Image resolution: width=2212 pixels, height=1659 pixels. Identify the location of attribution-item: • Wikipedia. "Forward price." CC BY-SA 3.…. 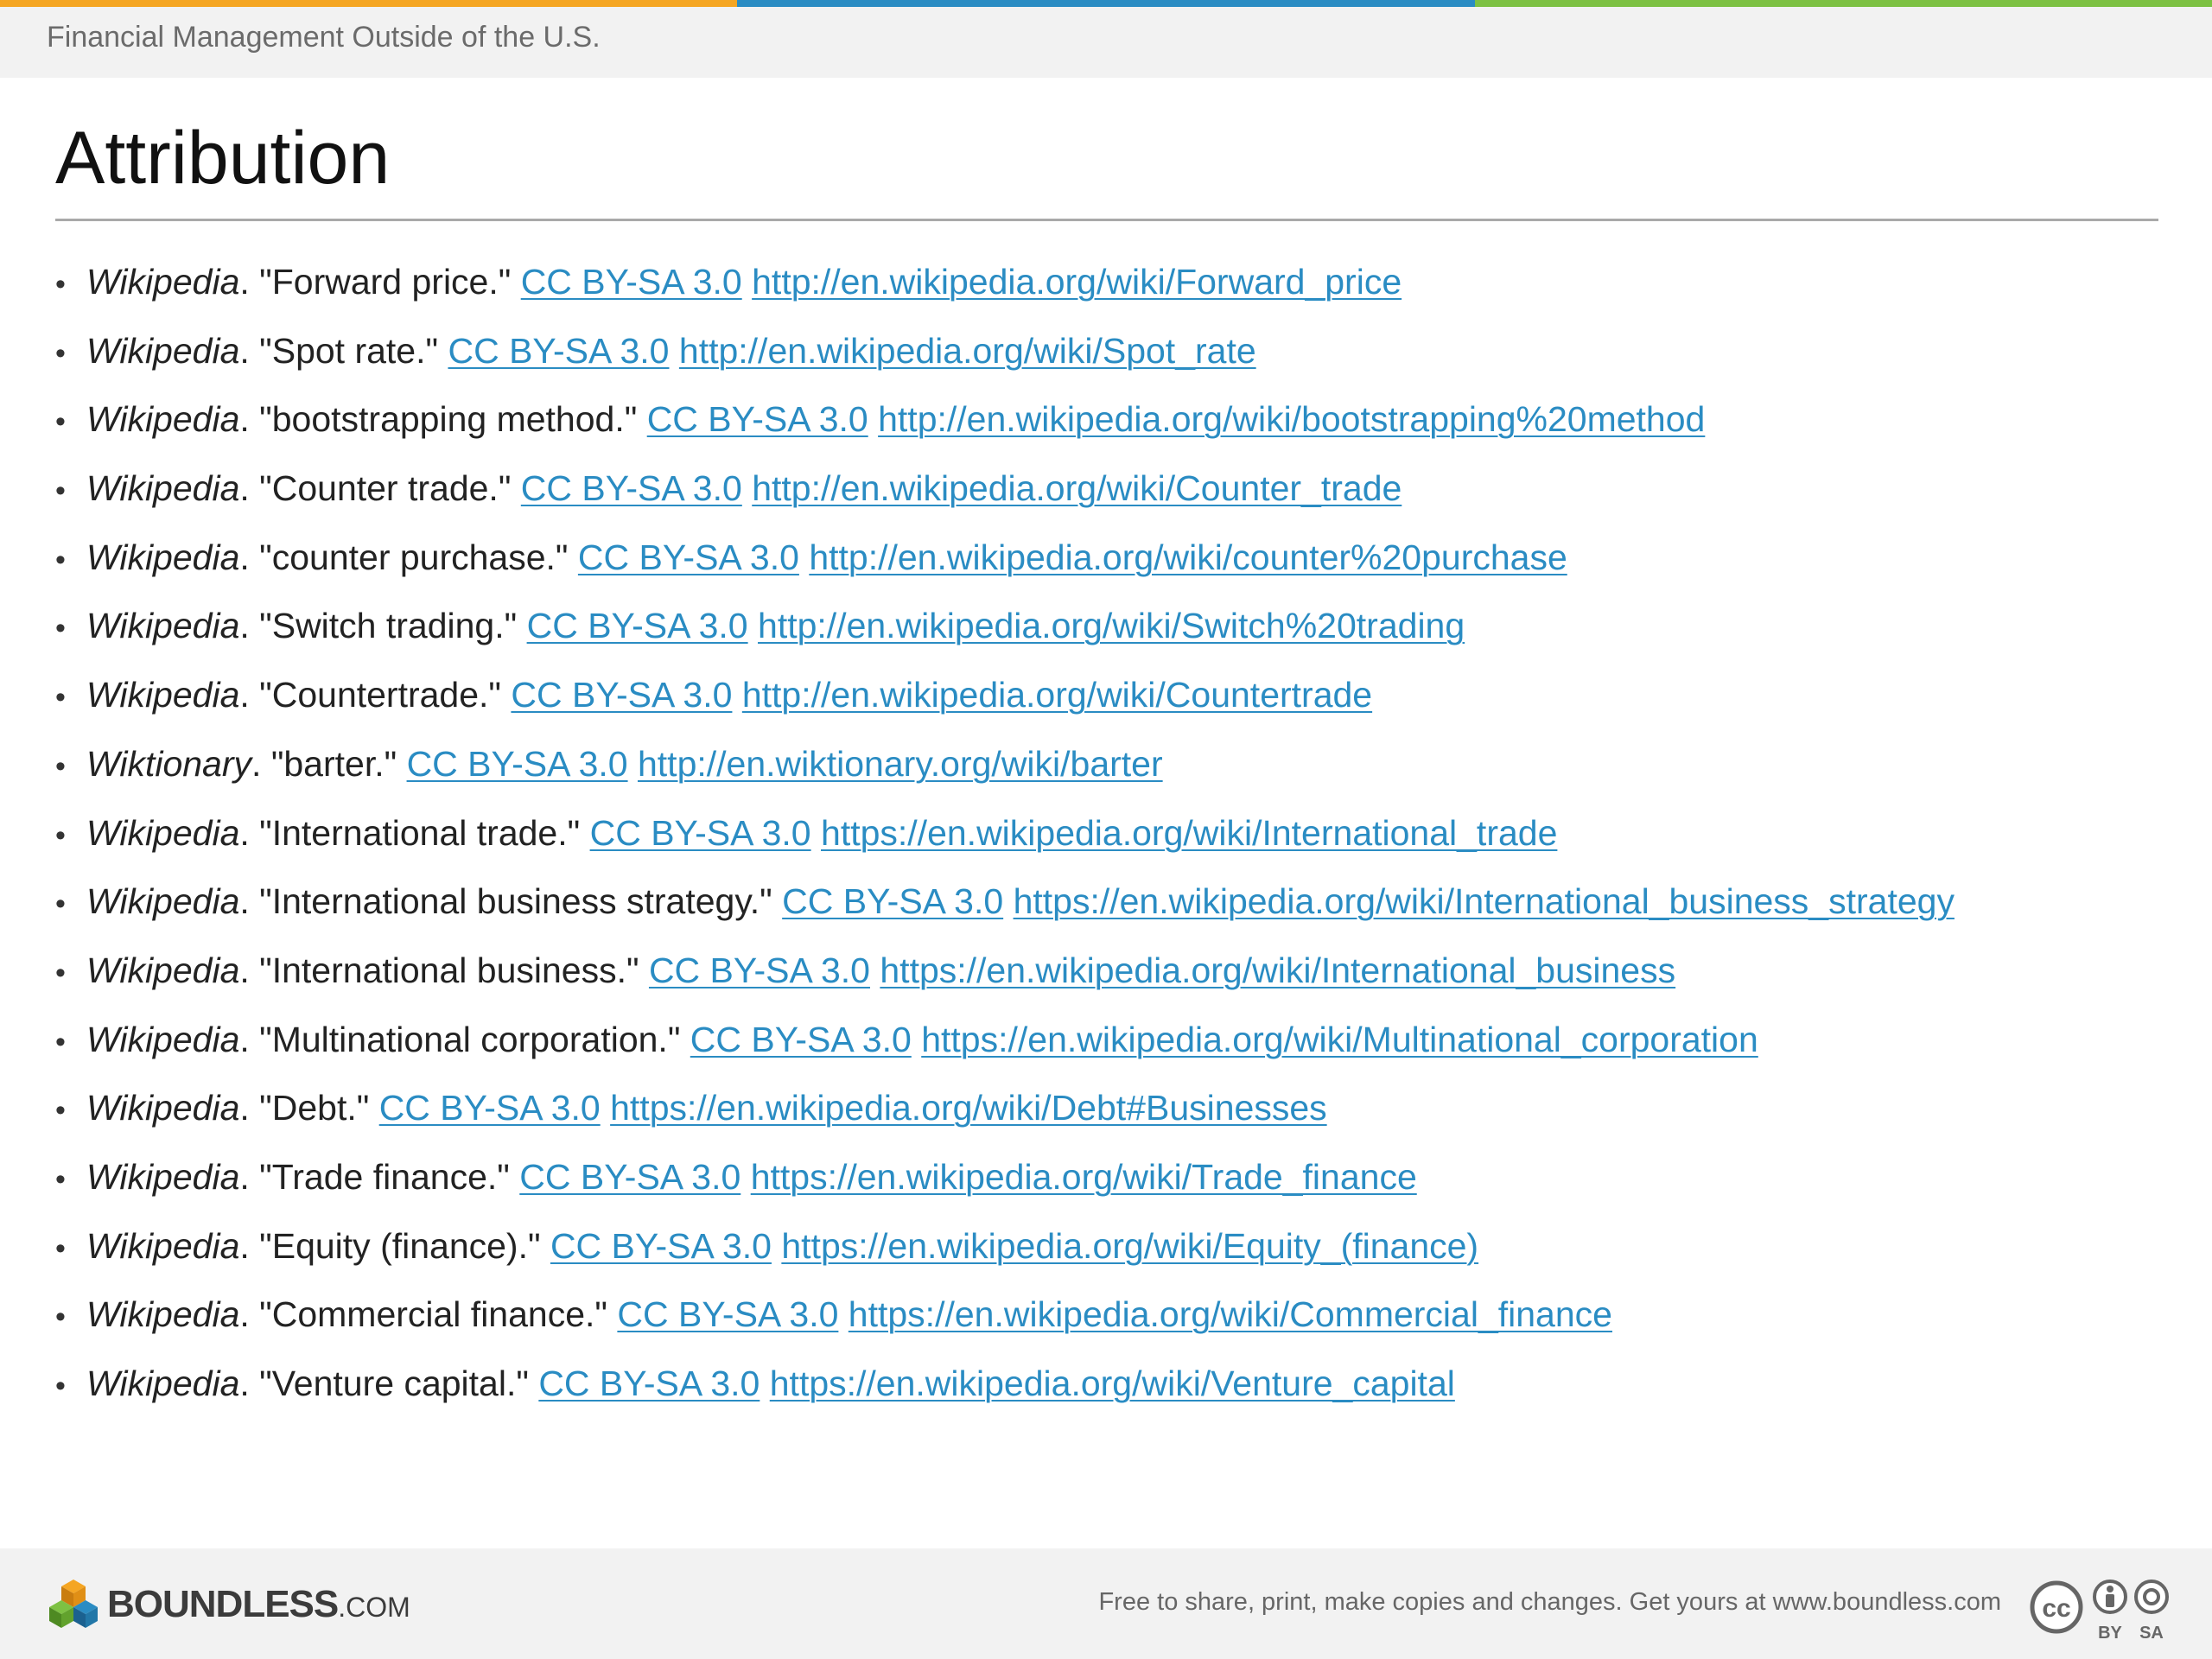
(1109, 290).